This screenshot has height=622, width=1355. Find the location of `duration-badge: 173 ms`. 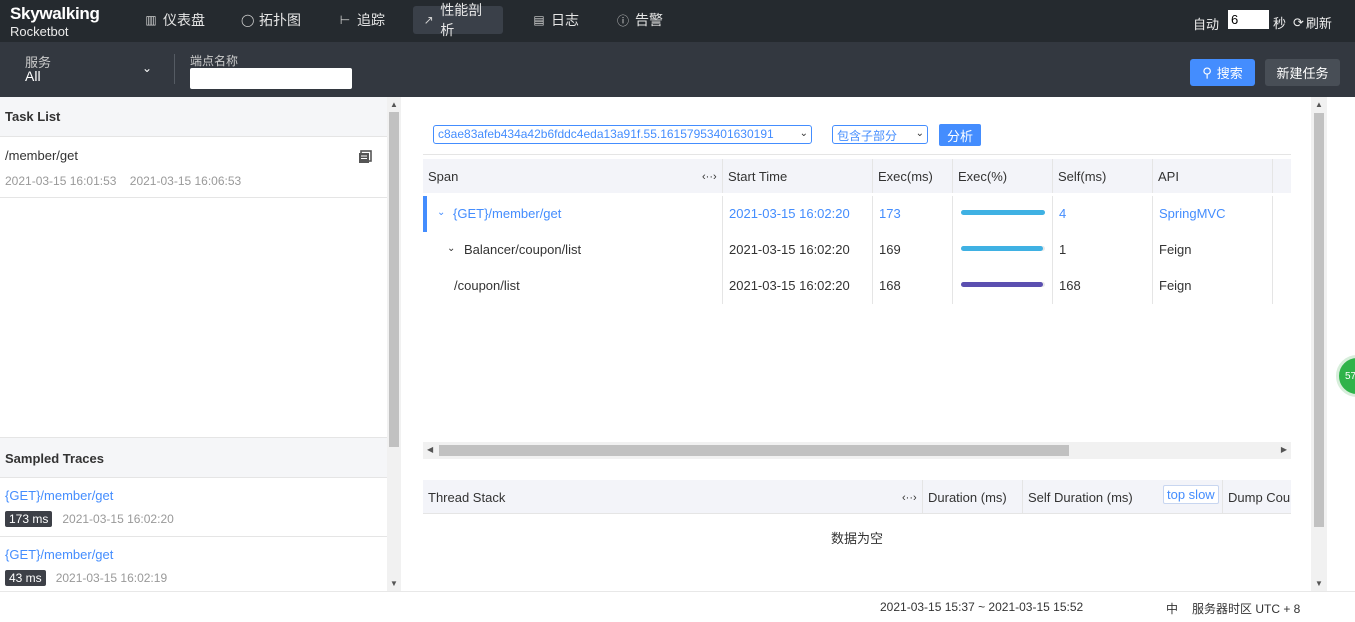

duration-badge: 173 ms is located at coordinates (29, 519).